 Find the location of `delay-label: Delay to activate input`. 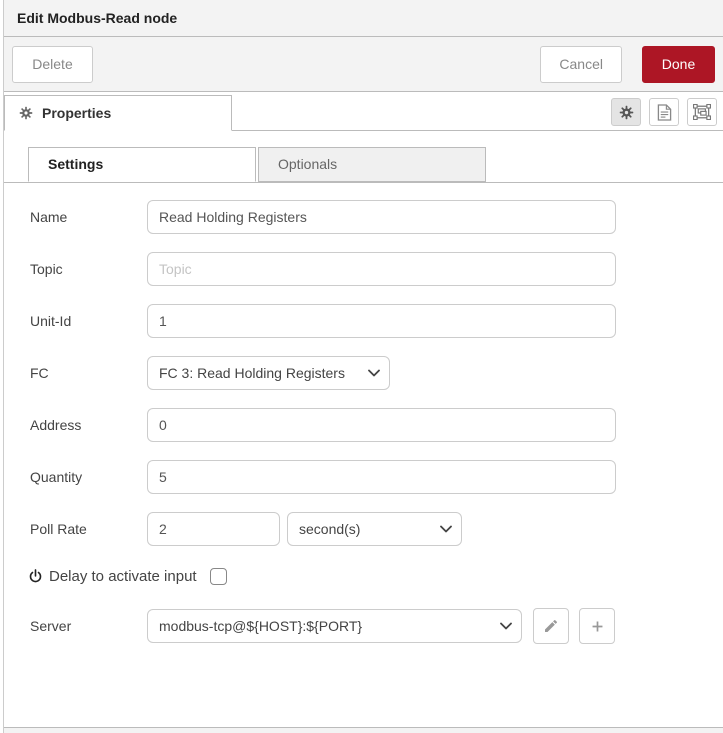

delay-label: Delay to activate input is located at coordinates (123, 576).